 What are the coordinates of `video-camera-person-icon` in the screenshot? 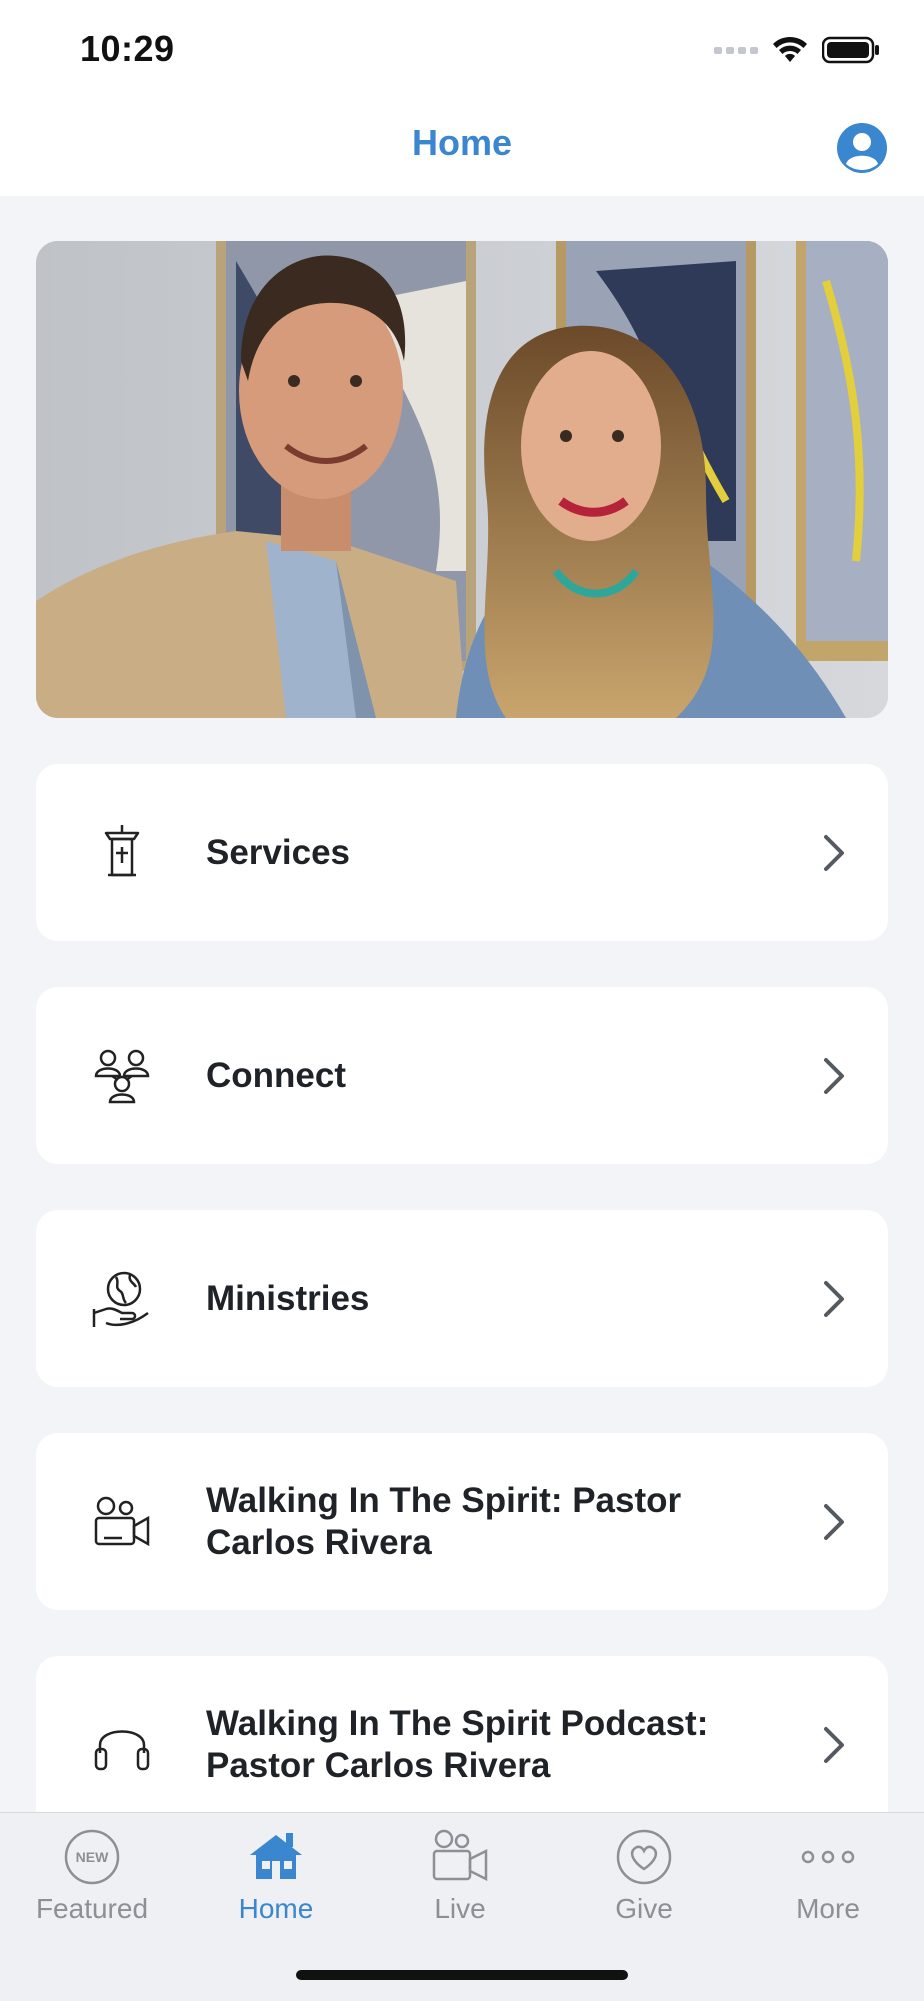 It's located at (122, 1522).